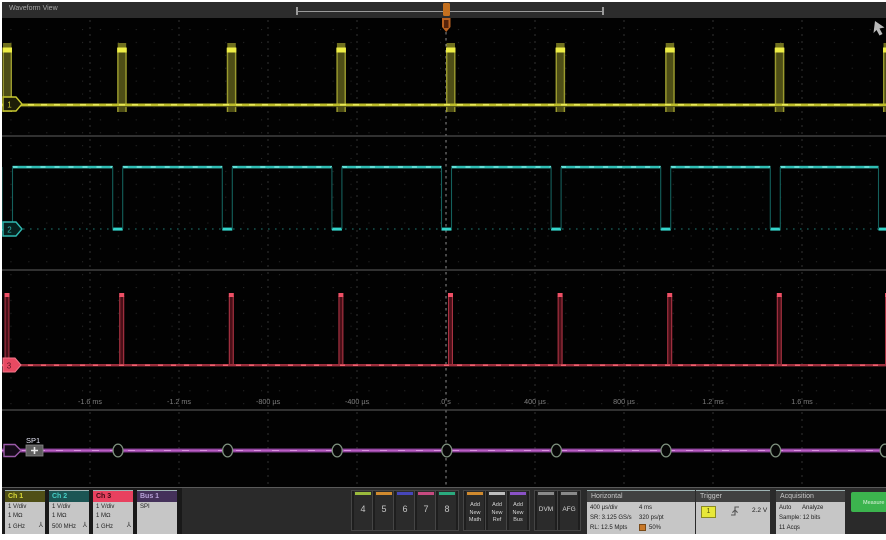  Describe the element at coordinates (90, 401) in the screenshot. I see `svg-text: -1.6 ms` at that location.